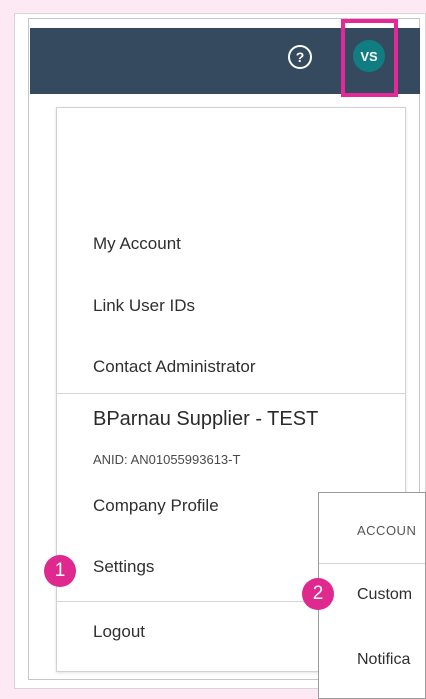  I want to click on help-icon: ?, so click(300, 57).